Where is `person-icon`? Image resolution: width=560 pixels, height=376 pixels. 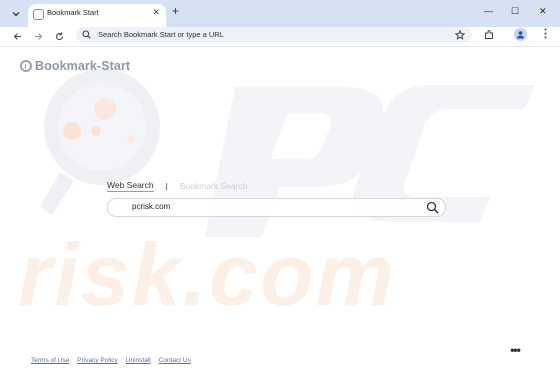
person-icon is located at coordinates (520, 35).